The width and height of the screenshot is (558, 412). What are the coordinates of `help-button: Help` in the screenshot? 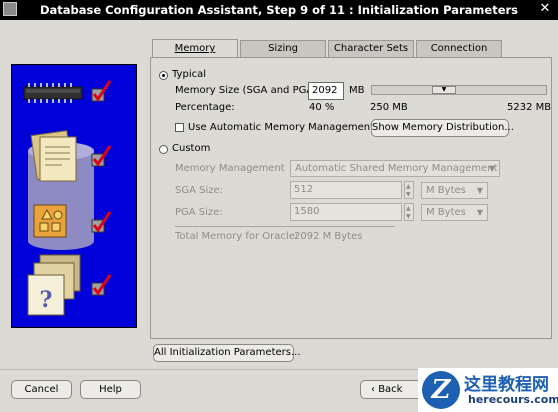 It's located at (110, 389).